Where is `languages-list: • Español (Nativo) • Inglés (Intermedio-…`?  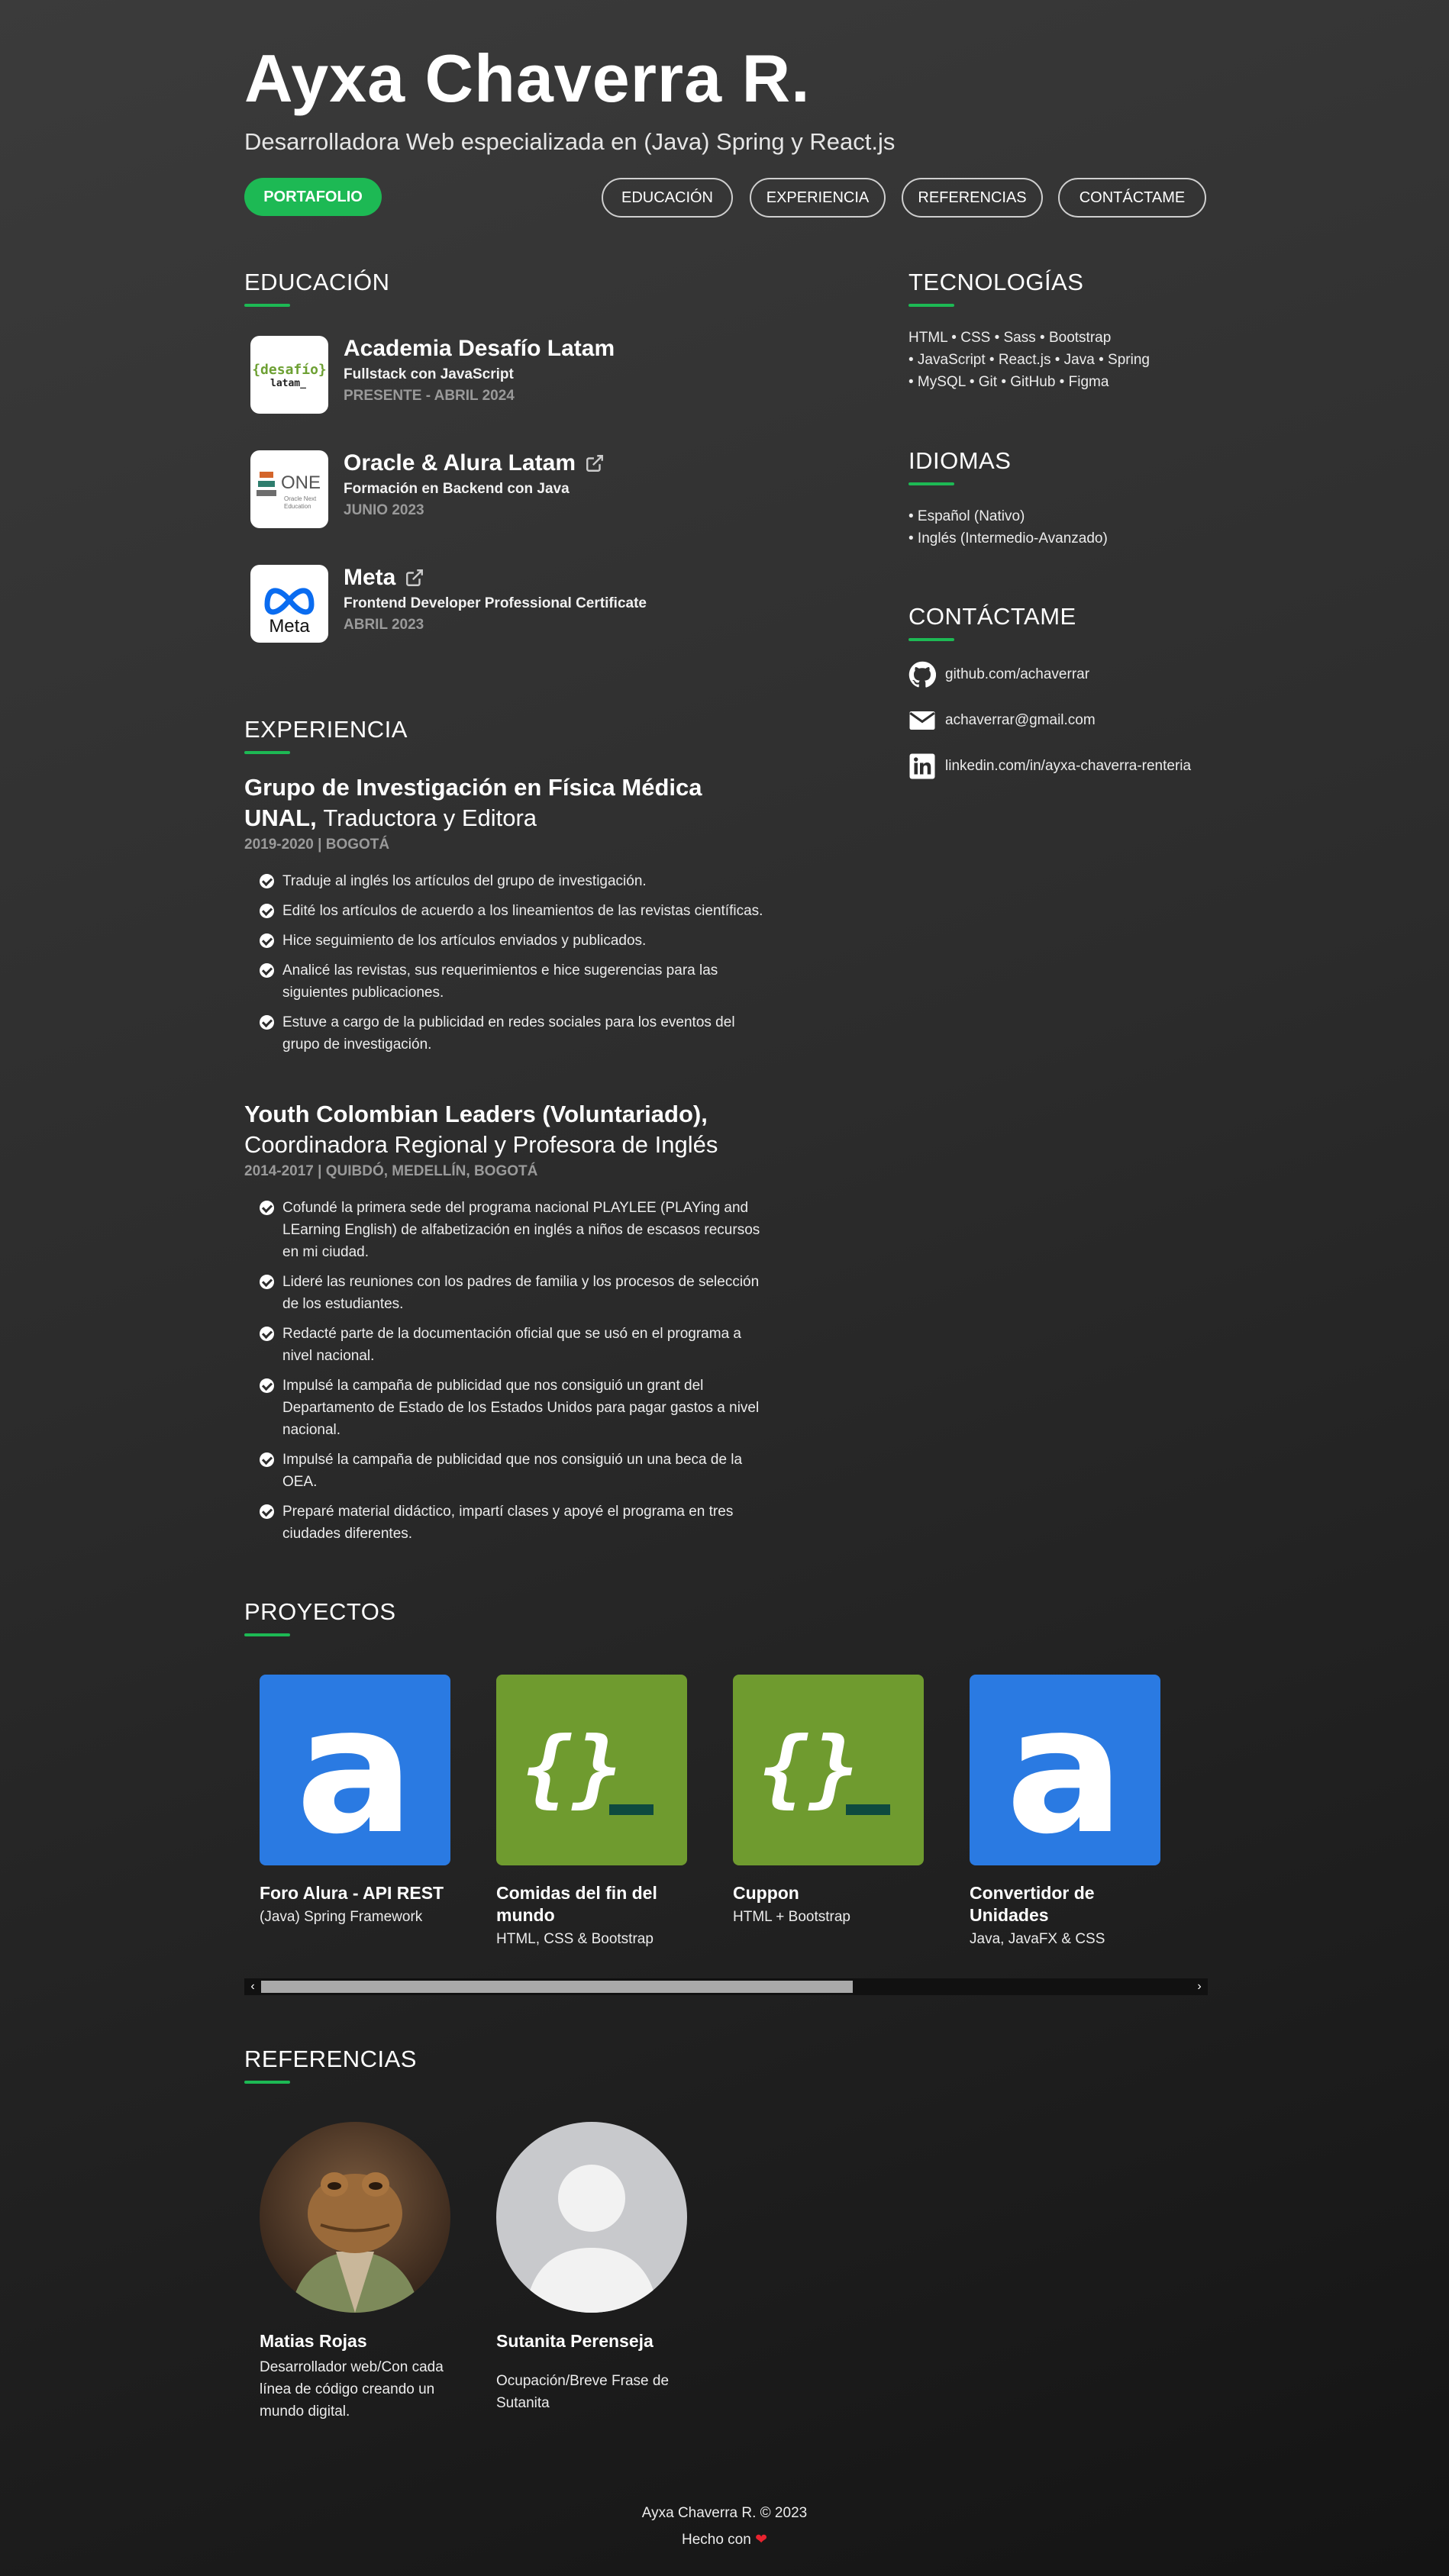 languages-list: • Español (Nativo) • Inglés (Intermedio-… is located at coordinates (1068, 527).